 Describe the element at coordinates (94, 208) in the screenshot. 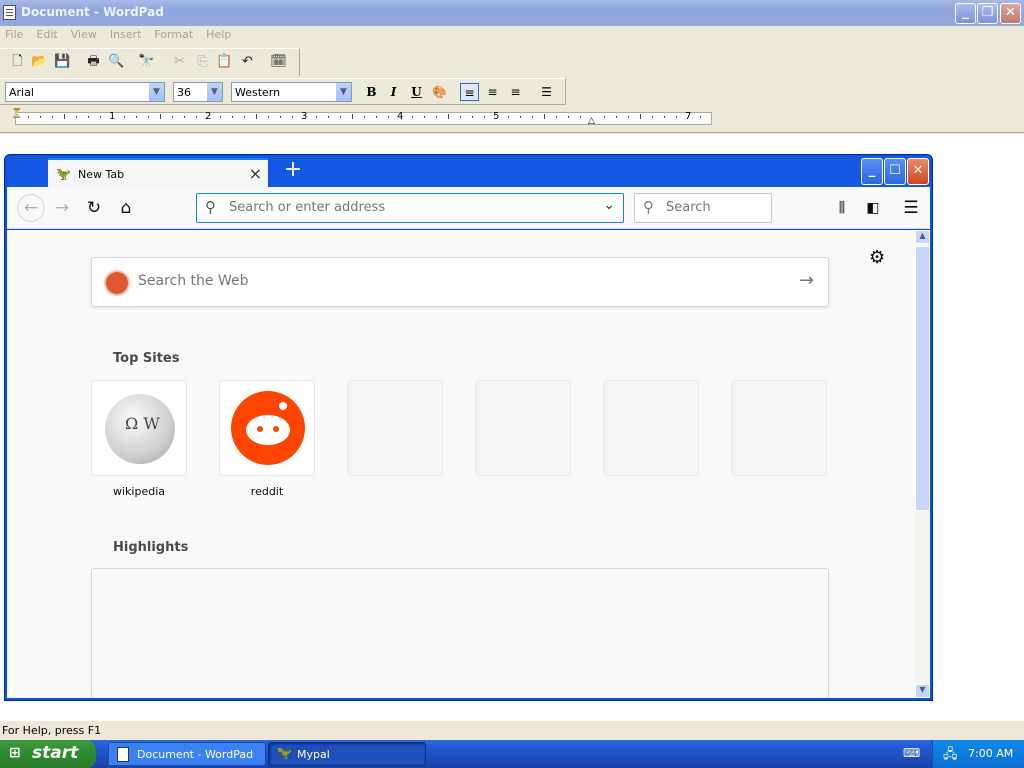

I see `reload-icon: ↻` at that location.